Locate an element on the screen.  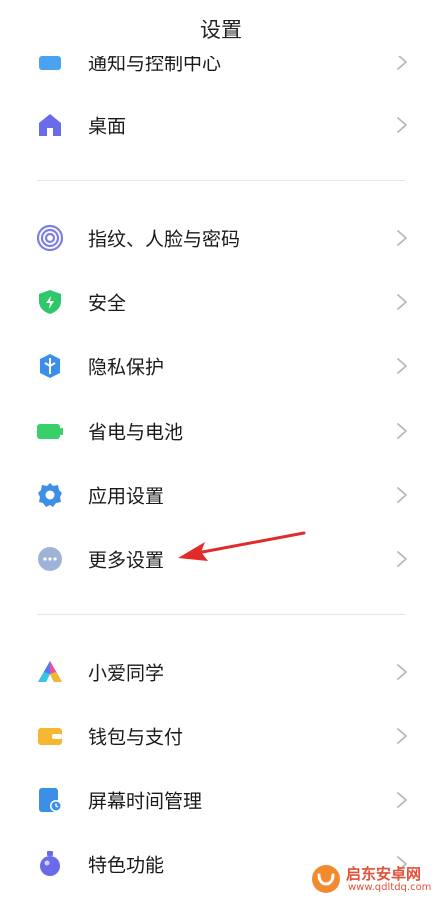
settings-item-label: 应用设置 is located at coordinates (126, 496).